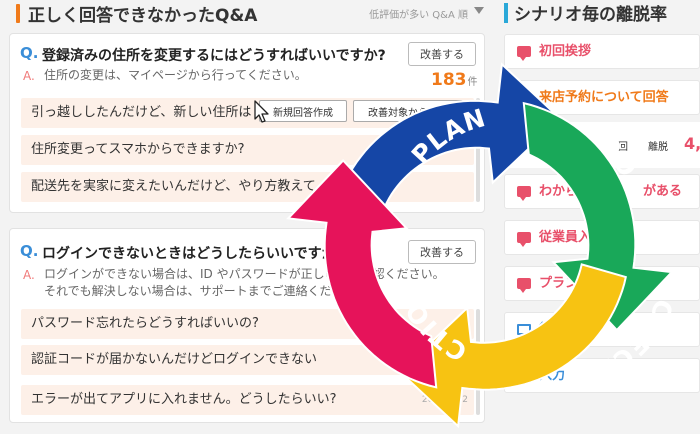  What do you see at coordinates (444, 400) in the screenshot?
I see `item-date: 2025/05/2` at bounding box center [444, 400].